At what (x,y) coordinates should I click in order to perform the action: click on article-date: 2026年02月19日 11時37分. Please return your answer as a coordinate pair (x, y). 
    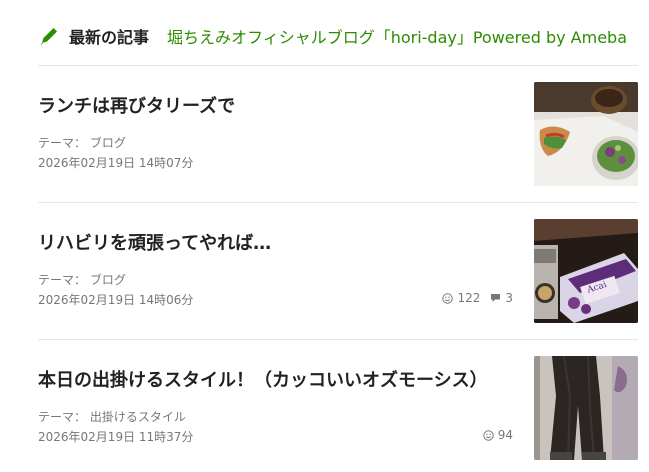
    Looking at the image, I should click on (116, 437).